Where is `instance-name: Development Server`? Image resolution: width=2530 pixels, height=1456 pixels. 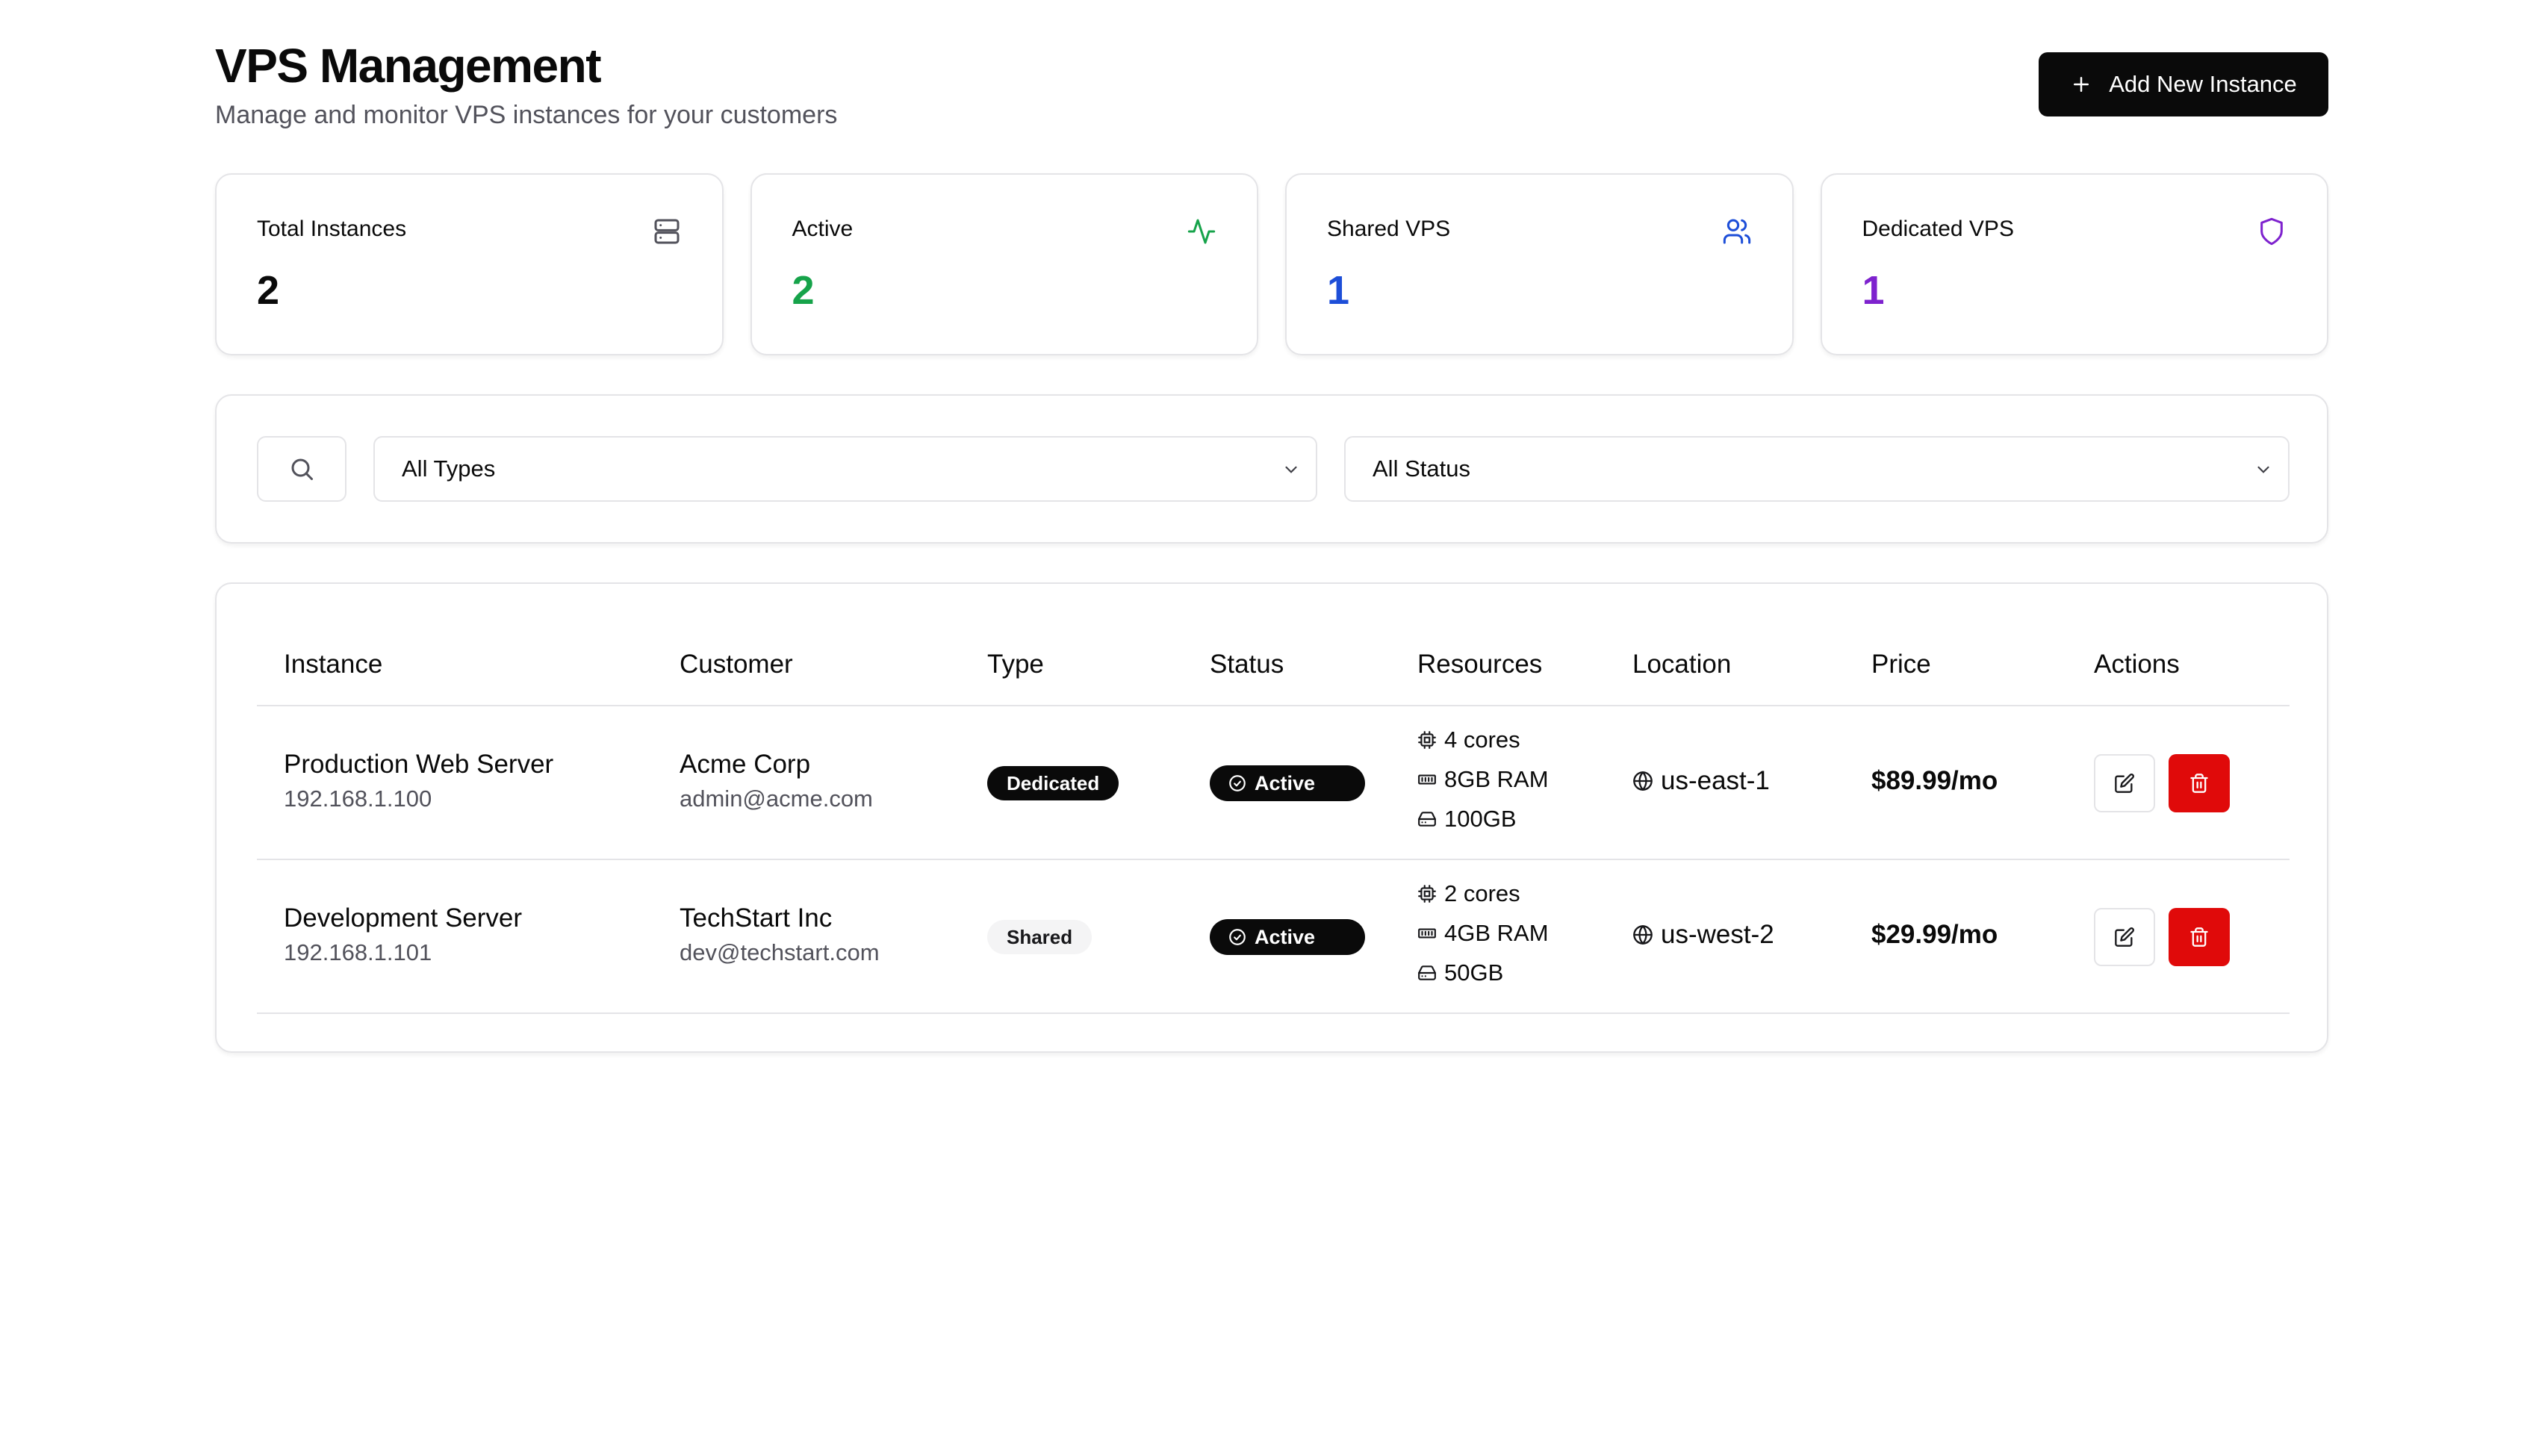
instance-name: Development Server is located at coordinates (403, 918).